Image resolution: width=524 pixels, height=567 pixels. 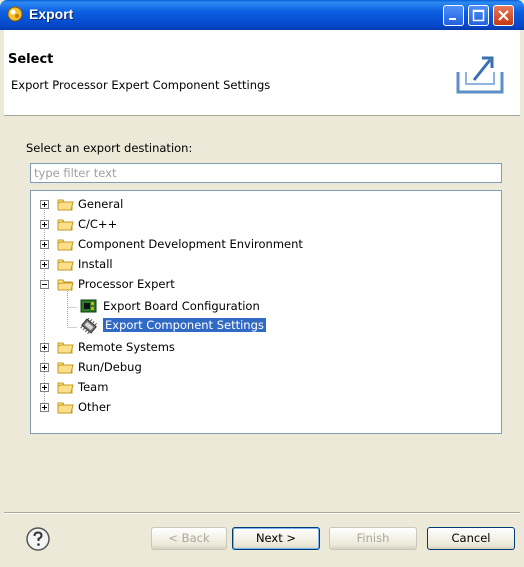 What do you see at coordinates (471, 538) in the screenshot?
I see `cancel-button: Cancel` at bounding box center [471, 538].